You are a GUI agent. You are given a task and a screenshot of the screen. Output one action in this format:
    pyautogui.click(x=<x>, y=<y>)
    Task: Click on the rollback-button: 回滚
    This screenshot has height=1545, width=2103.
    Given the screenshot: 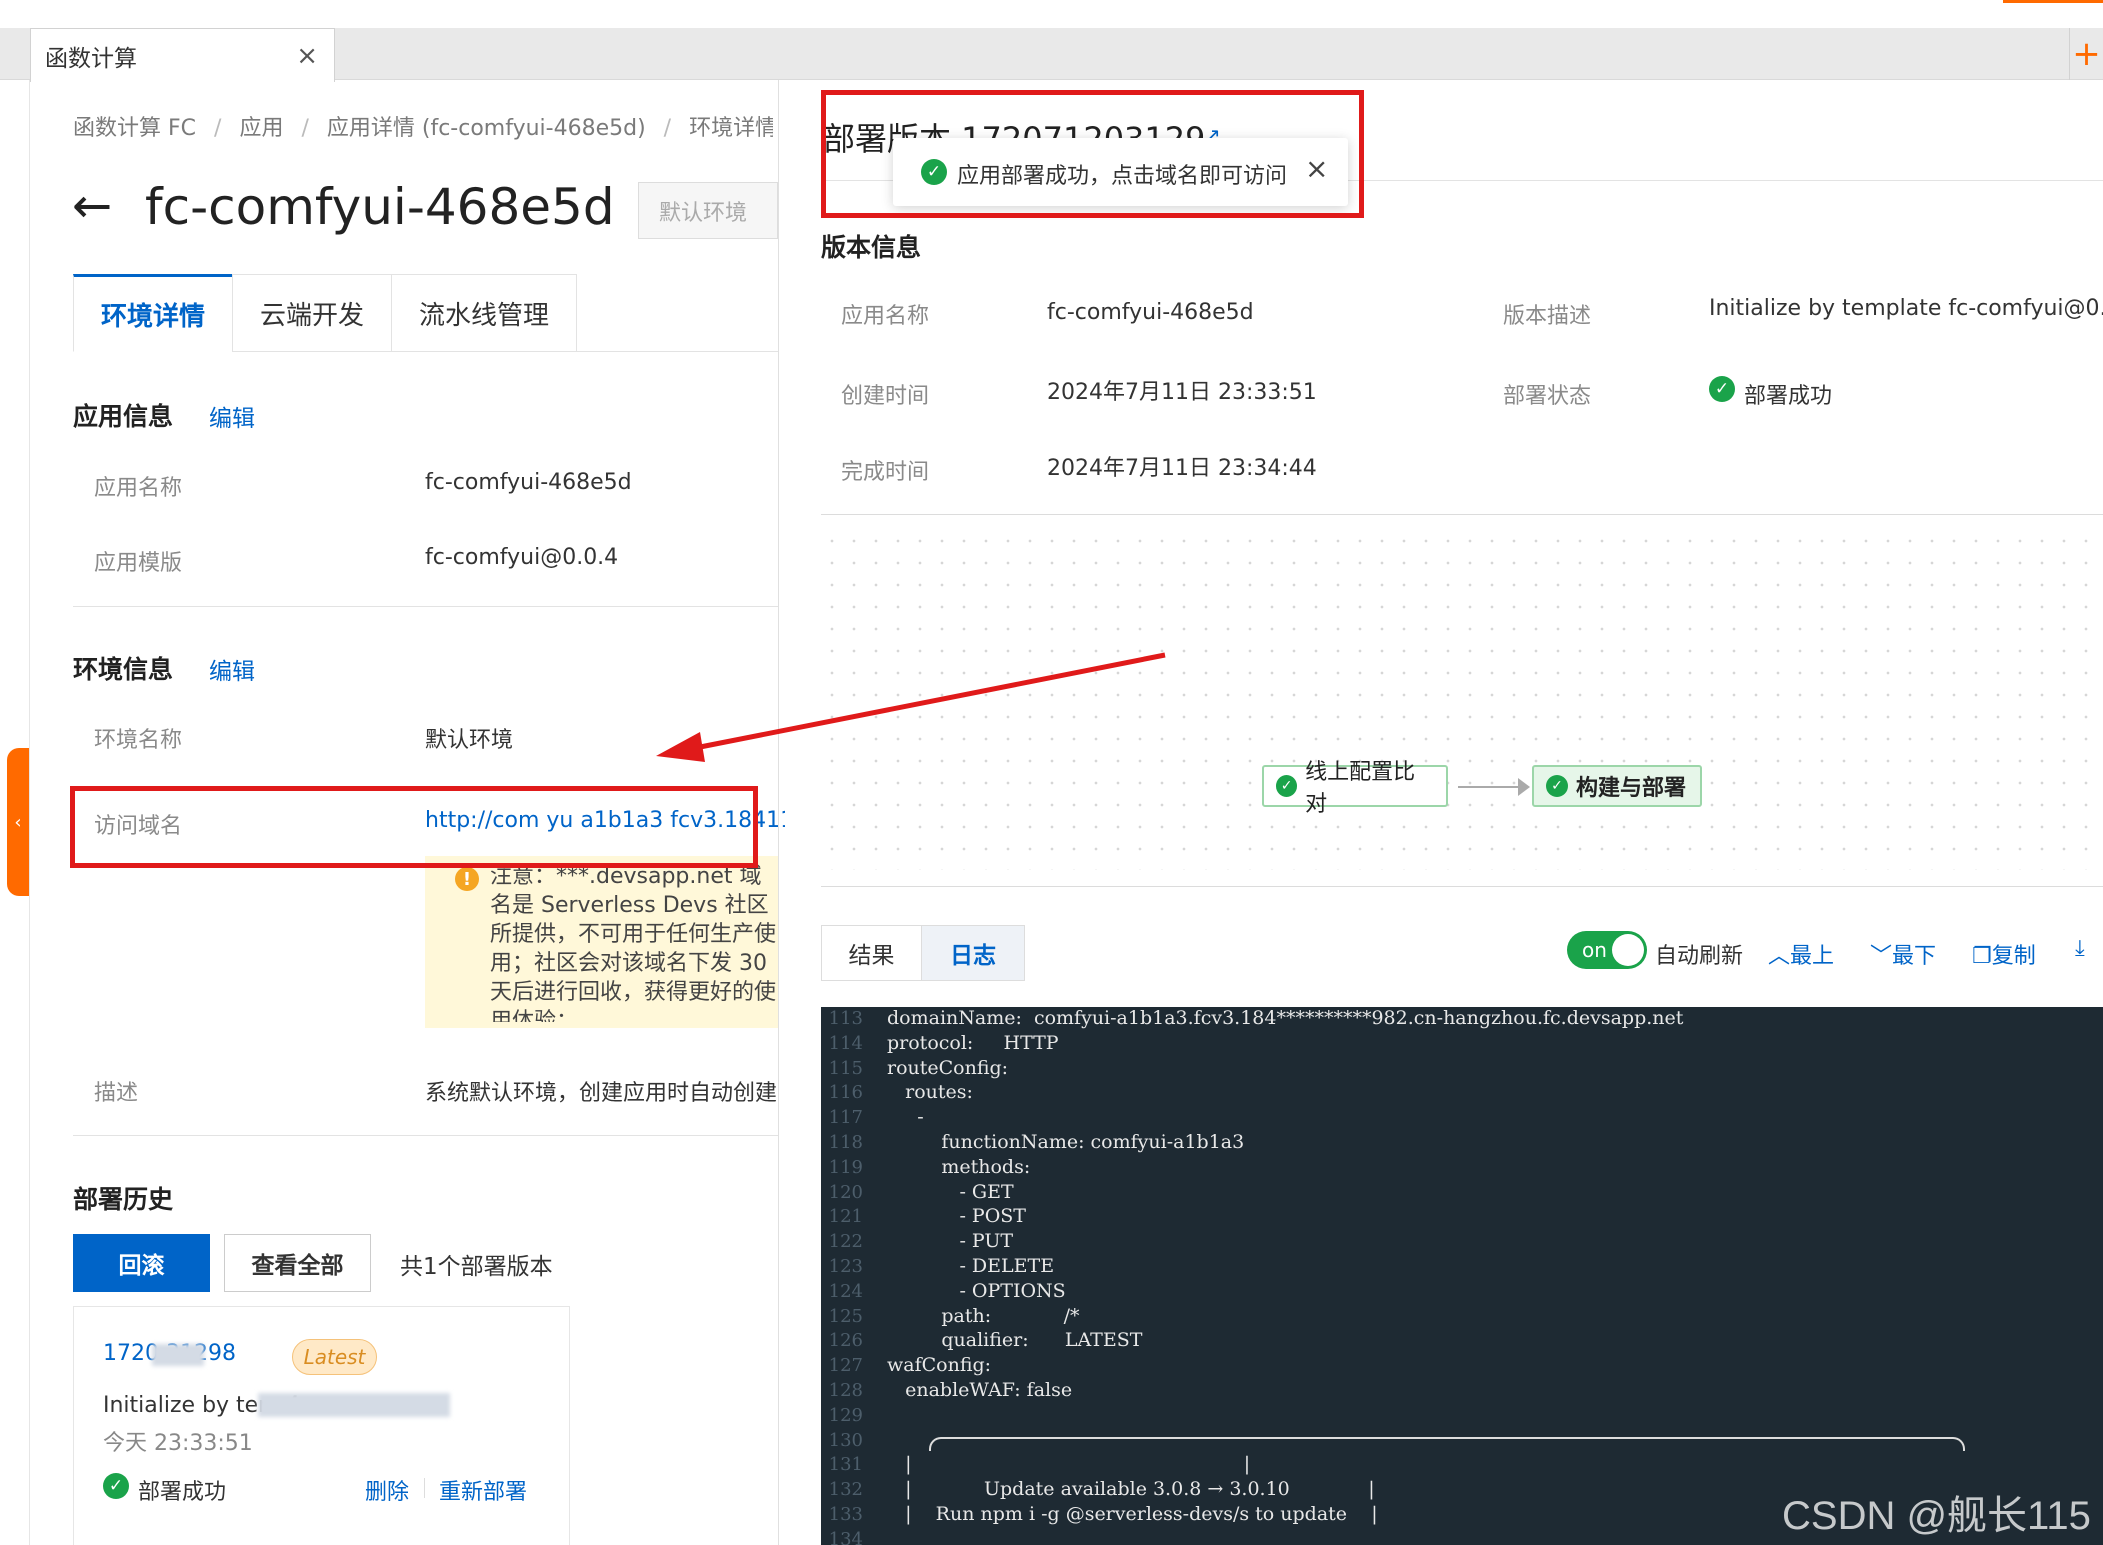 What is the action you would take?
    pyautogui.click(x=141, y=1263)
    